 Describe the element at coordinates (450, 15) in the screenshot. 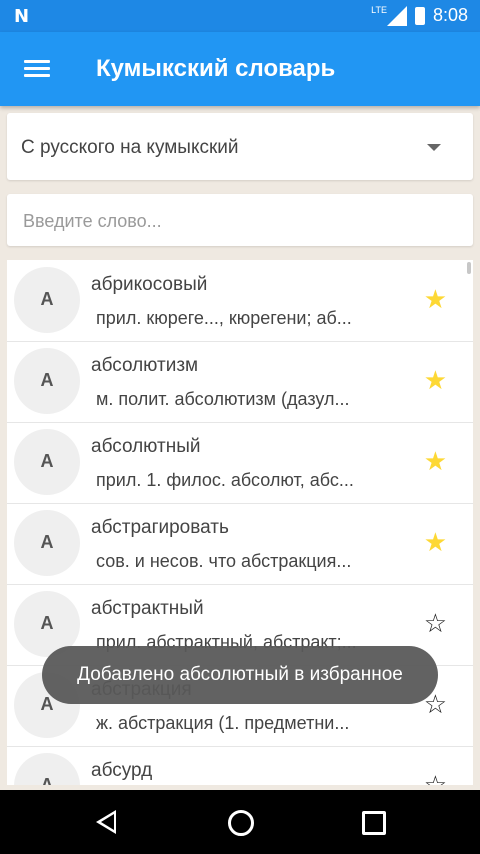

I see `clock: 8:08` at that location.